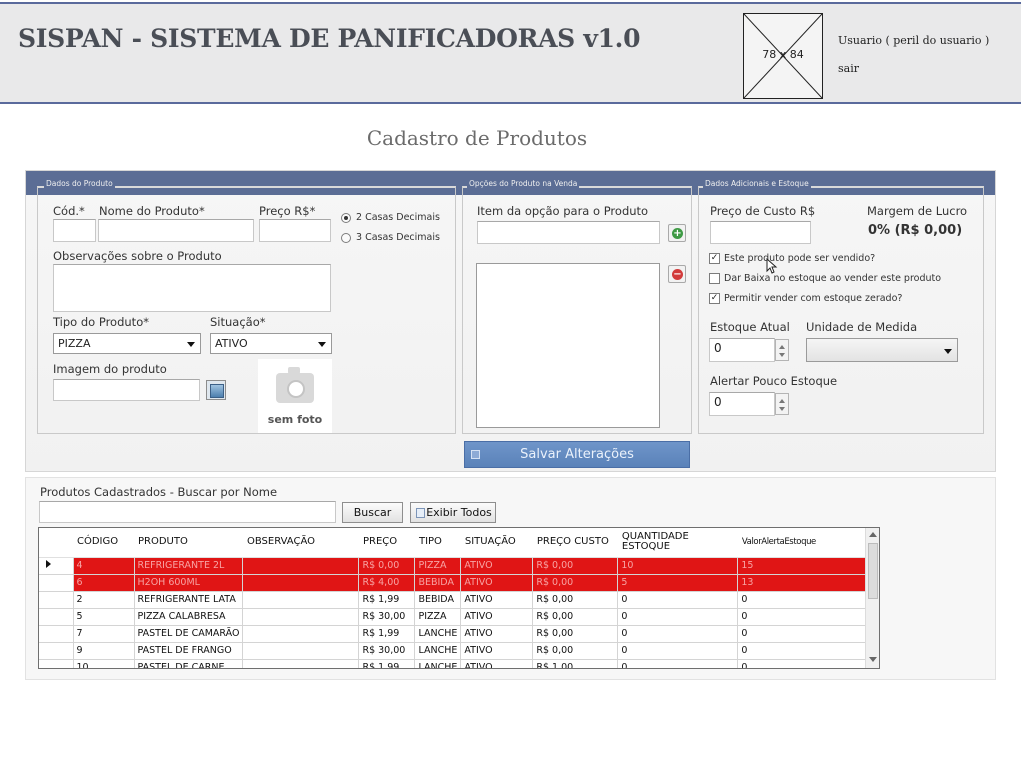 The image size is (1024, 768). Describe the element at coordinates (238, 322) in the screenshot. I see `status-label: Situação*` at that location.